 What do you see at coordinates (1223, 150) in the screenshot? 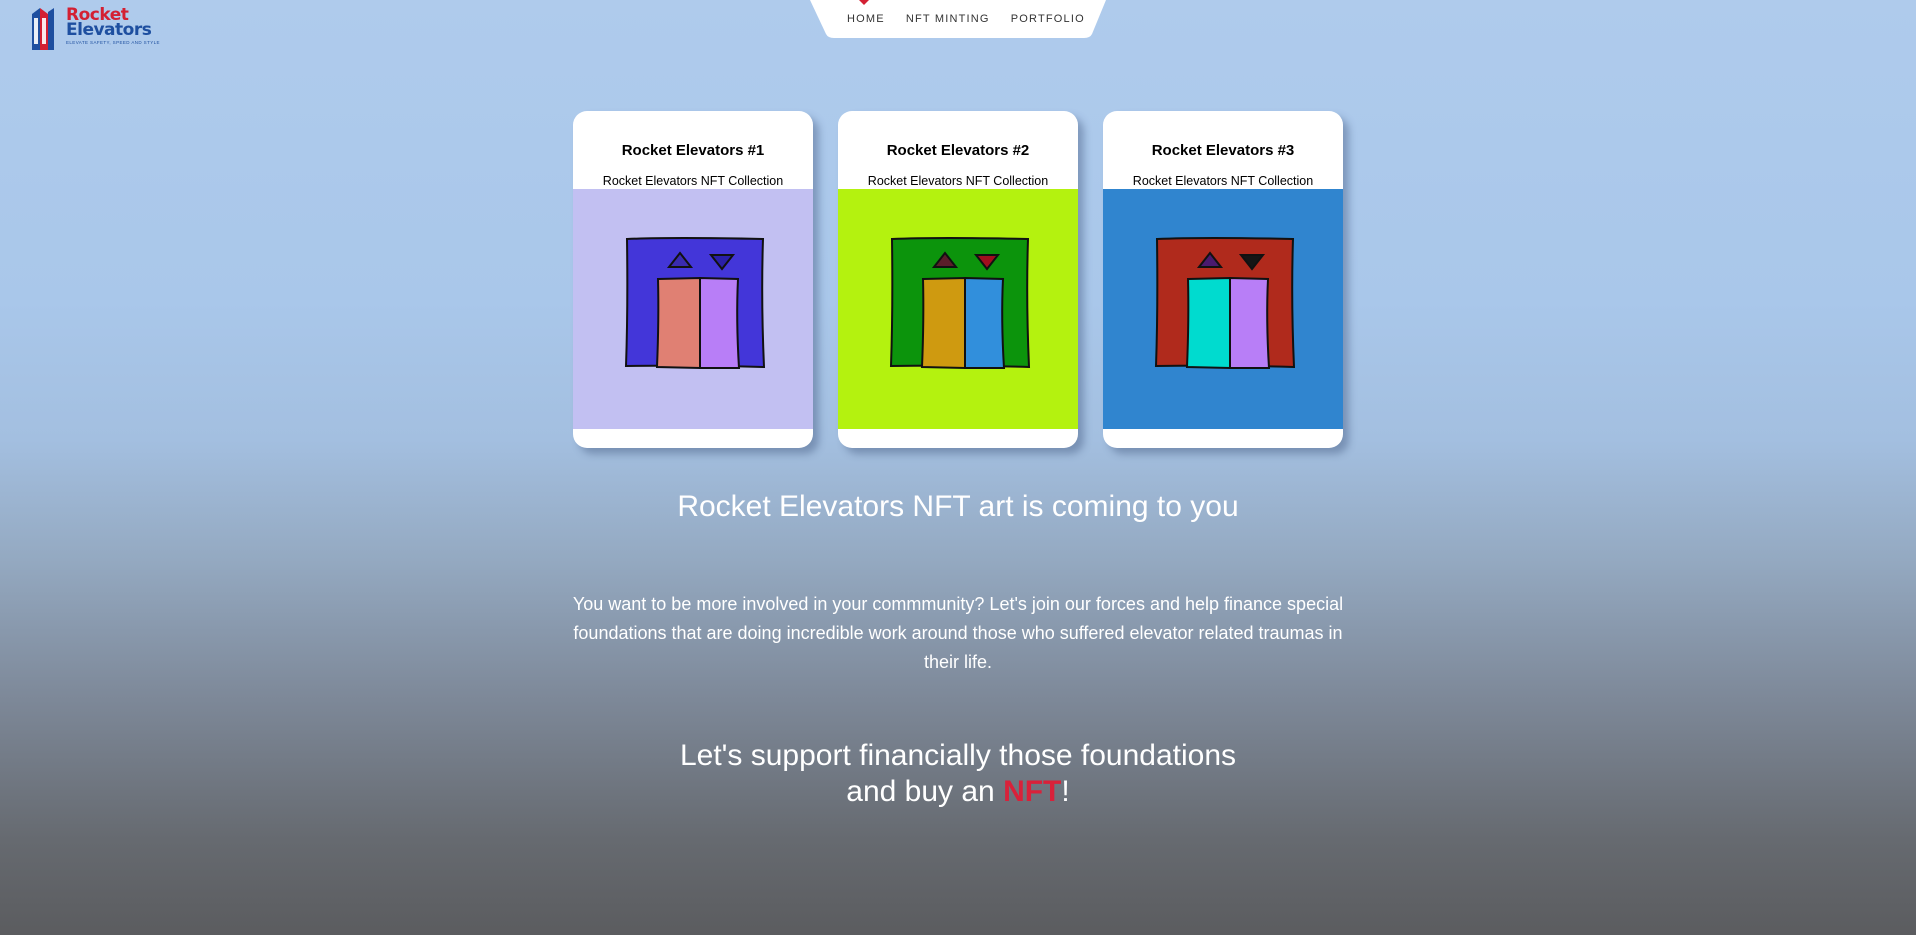
I see `card-title: Rocket Elevators #3` at bounding box center [1223, 150].